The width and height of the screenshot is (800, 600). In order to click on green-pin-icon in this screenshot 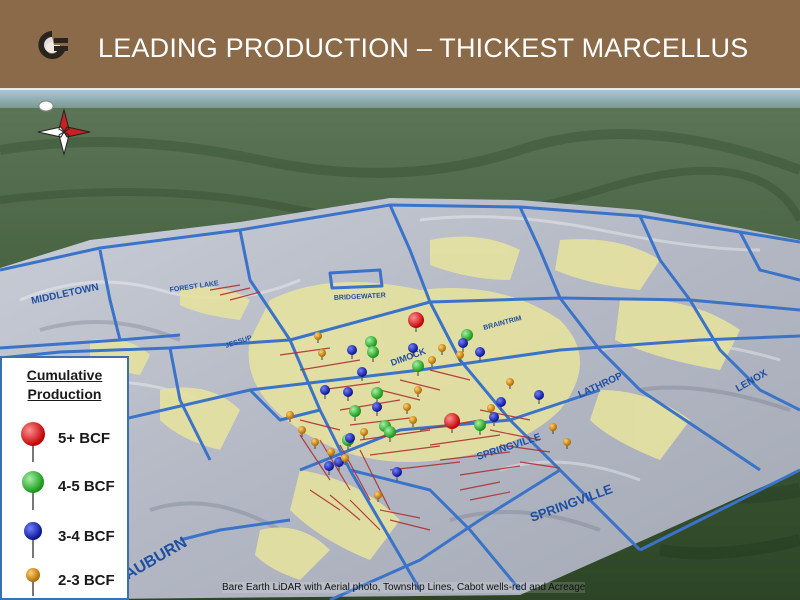, I will do `click(33, 490)`.